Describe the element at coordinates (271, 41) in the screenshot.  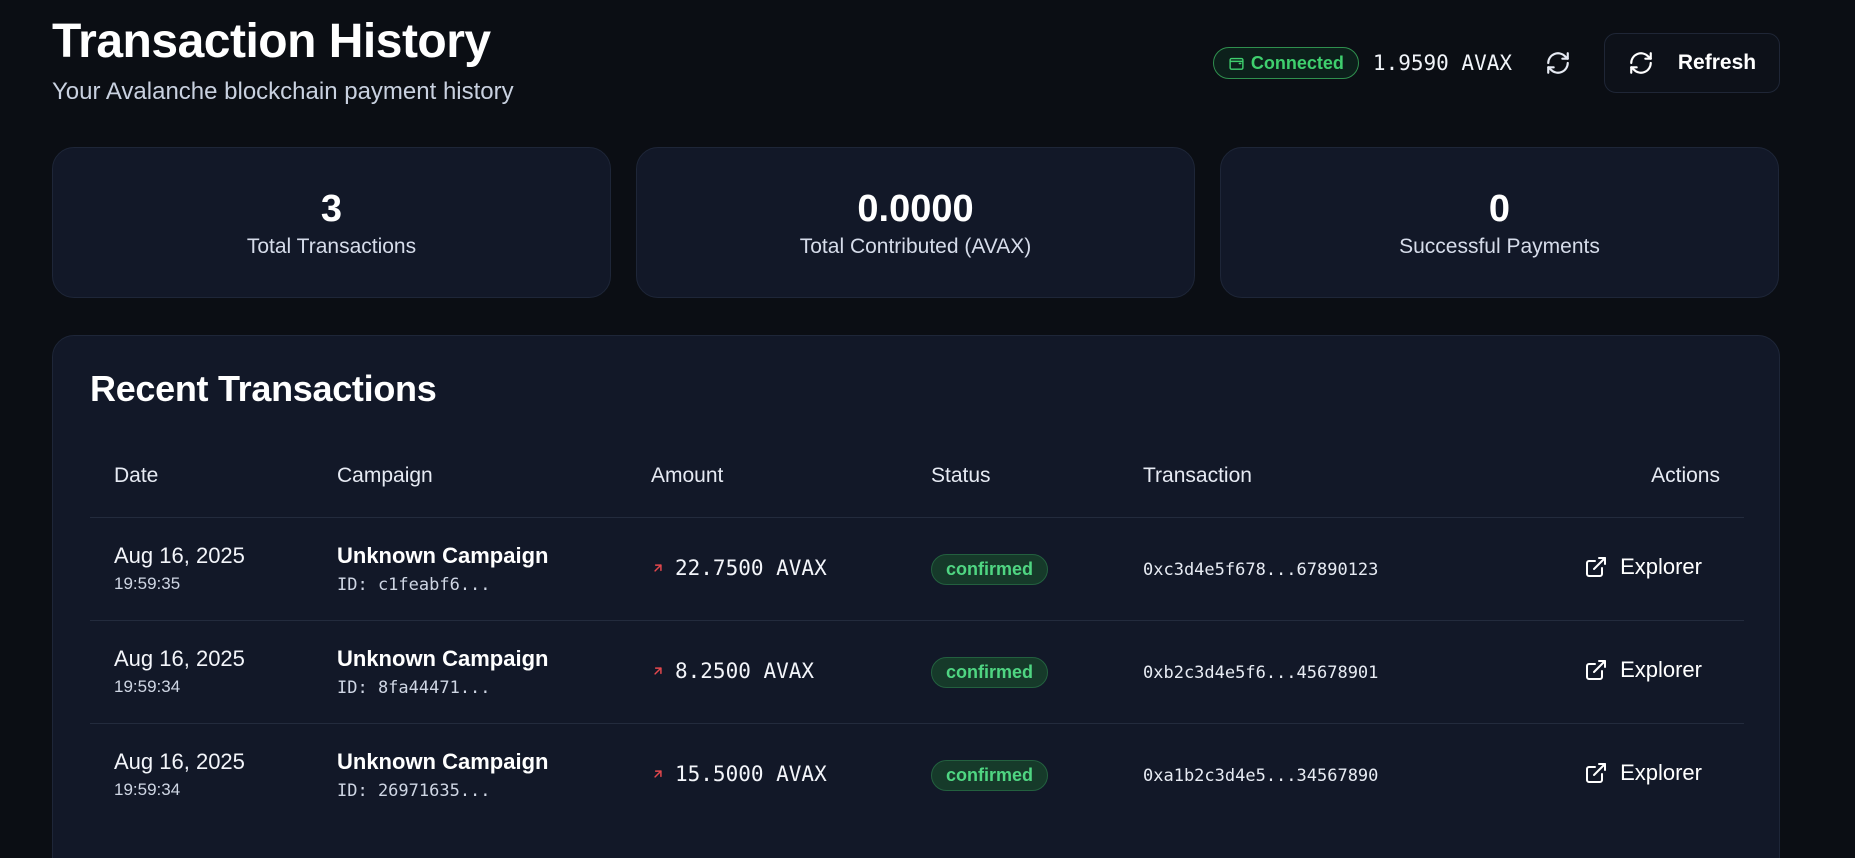
I see `page-title: Transaction History` at that location.